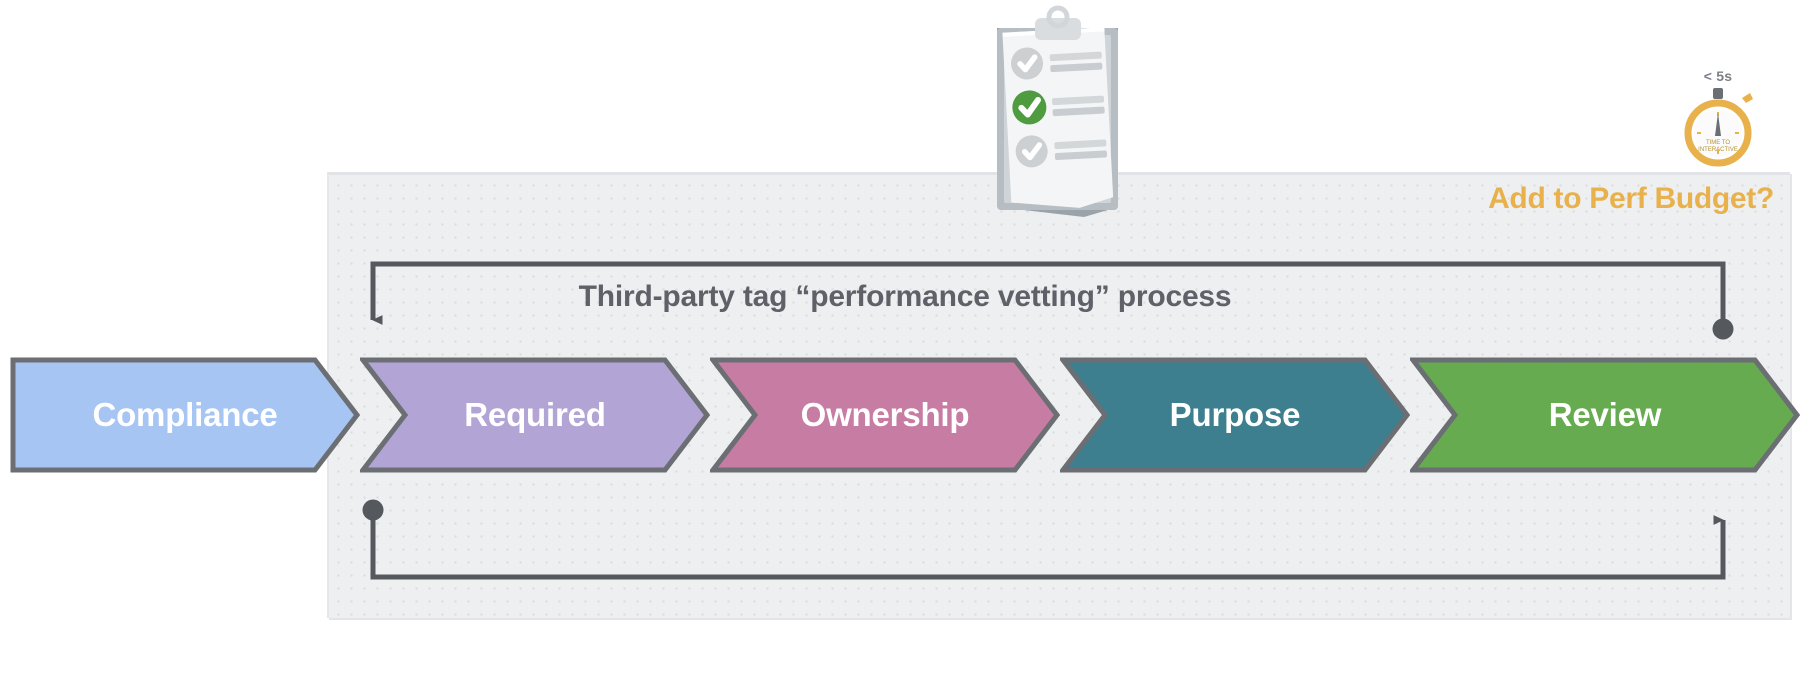 This screenshot has height=690, width=1810. Describe the element at coordinates (1718, 120) in the screenshot. I see `stopwatch-icon: < 5s TIME TO INTERACTIVE` at that location.